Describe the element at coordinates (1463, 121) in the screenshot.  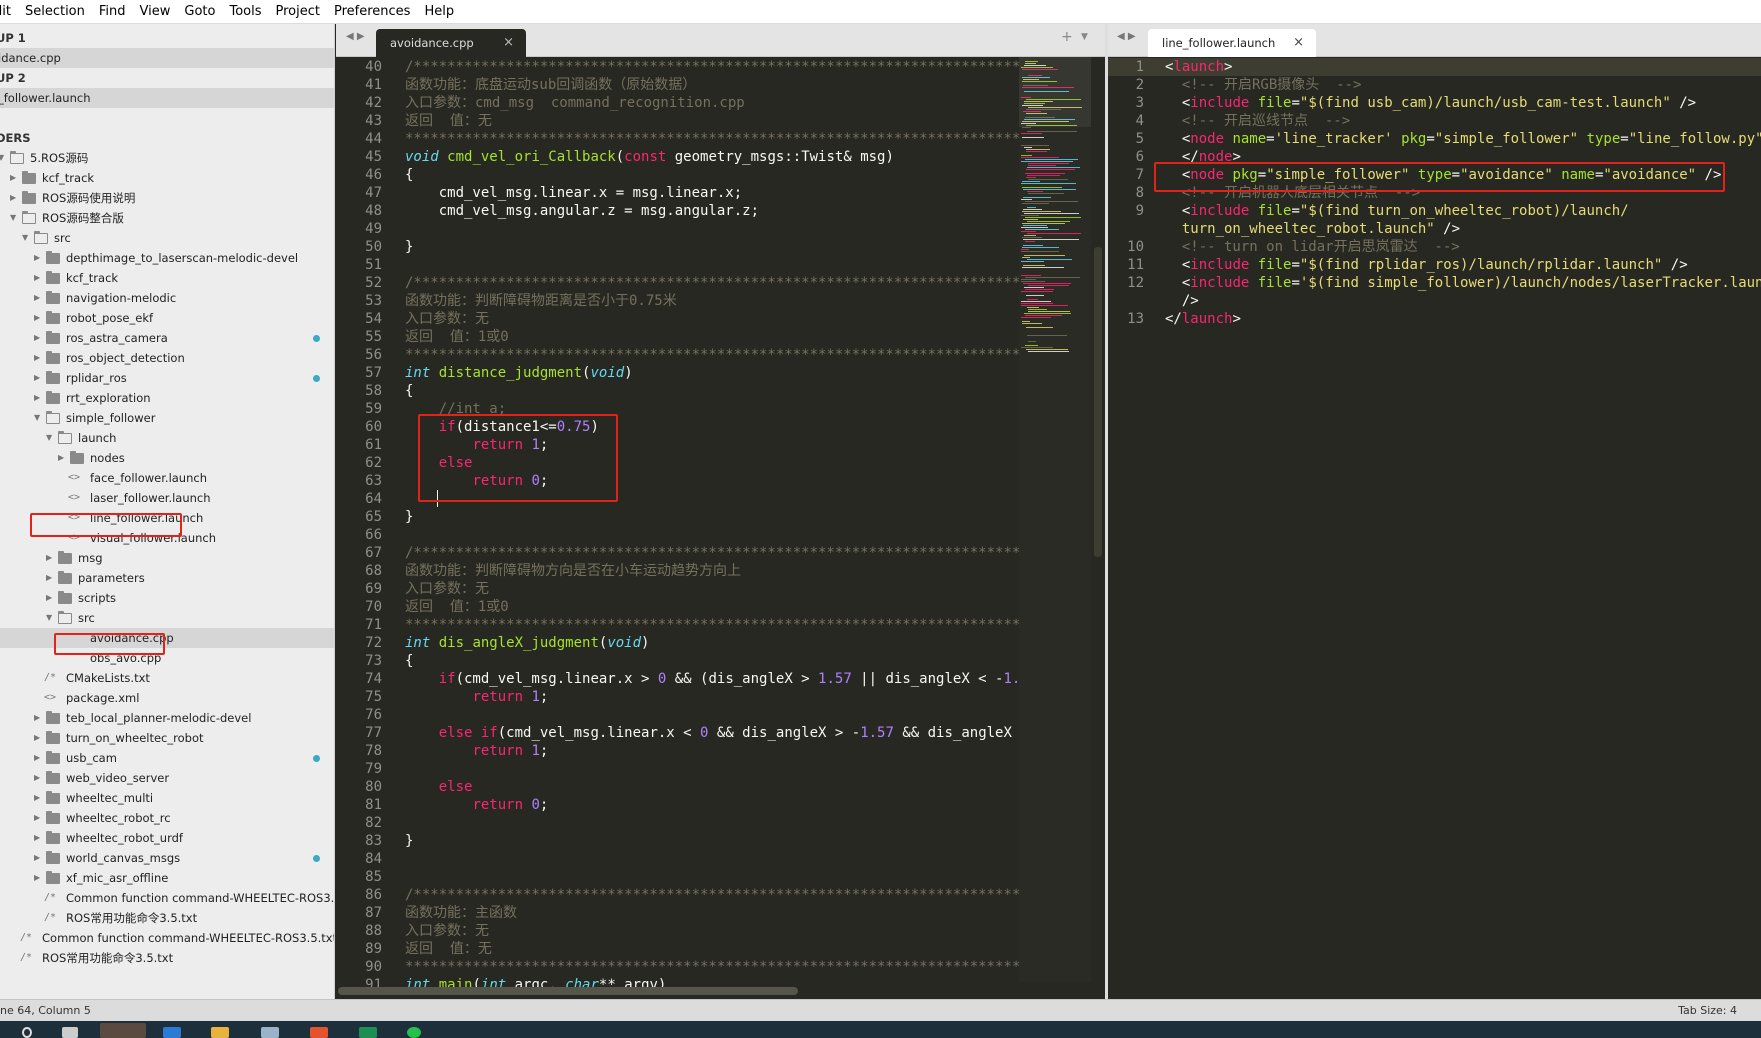
I see `code-line: <!-- 开启巡线节点 -->` at that location.